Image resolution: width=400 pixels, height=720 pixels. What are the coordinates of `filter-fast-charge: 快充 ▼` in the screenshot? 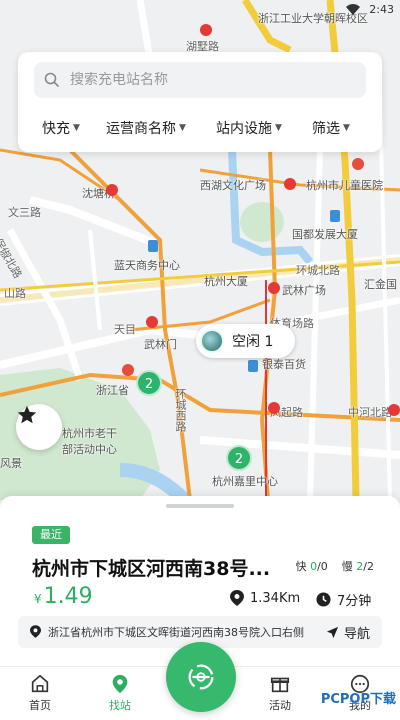 It's located at (61, 128).